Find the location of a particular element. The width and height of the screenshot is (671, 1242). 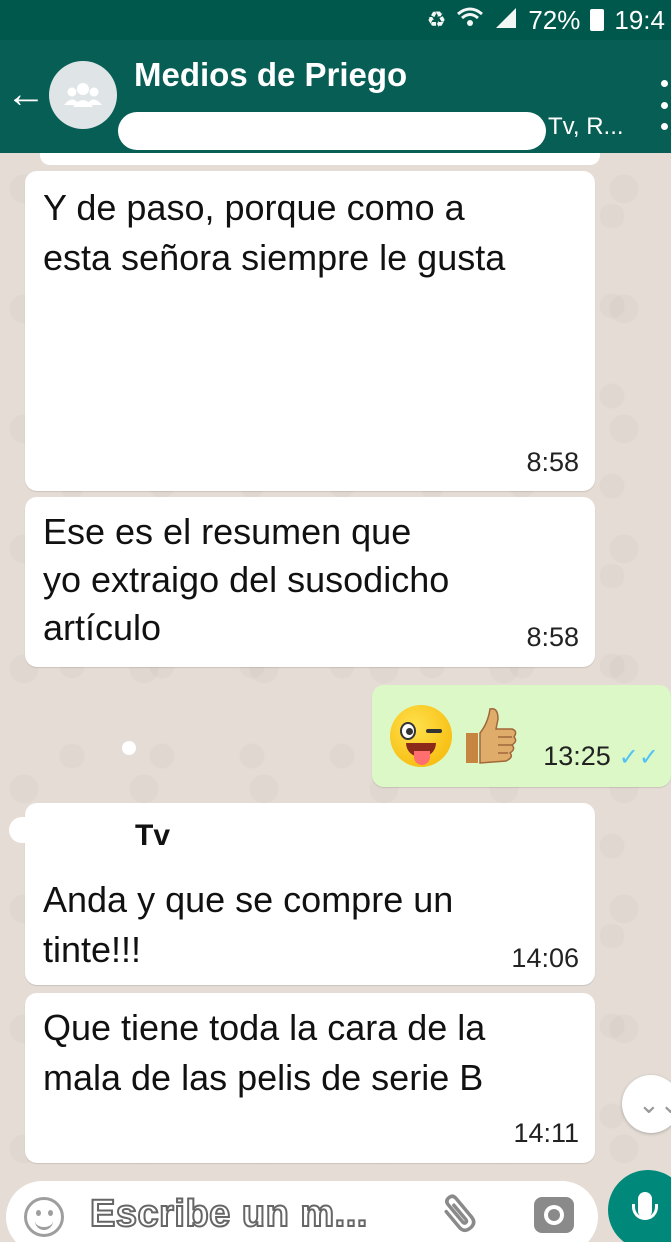

message-text: Y de paso, porque como a is located at coordinates (254, 207).